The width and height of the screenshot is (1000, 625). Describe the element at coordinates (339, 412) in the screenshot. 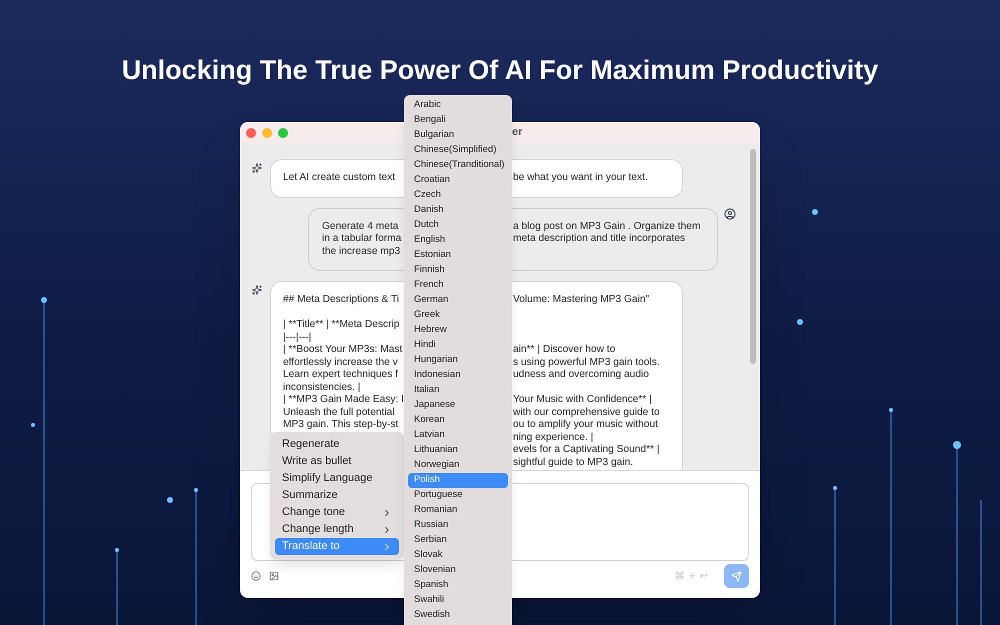

I see `message-text: Unleash the full potential` at that location.